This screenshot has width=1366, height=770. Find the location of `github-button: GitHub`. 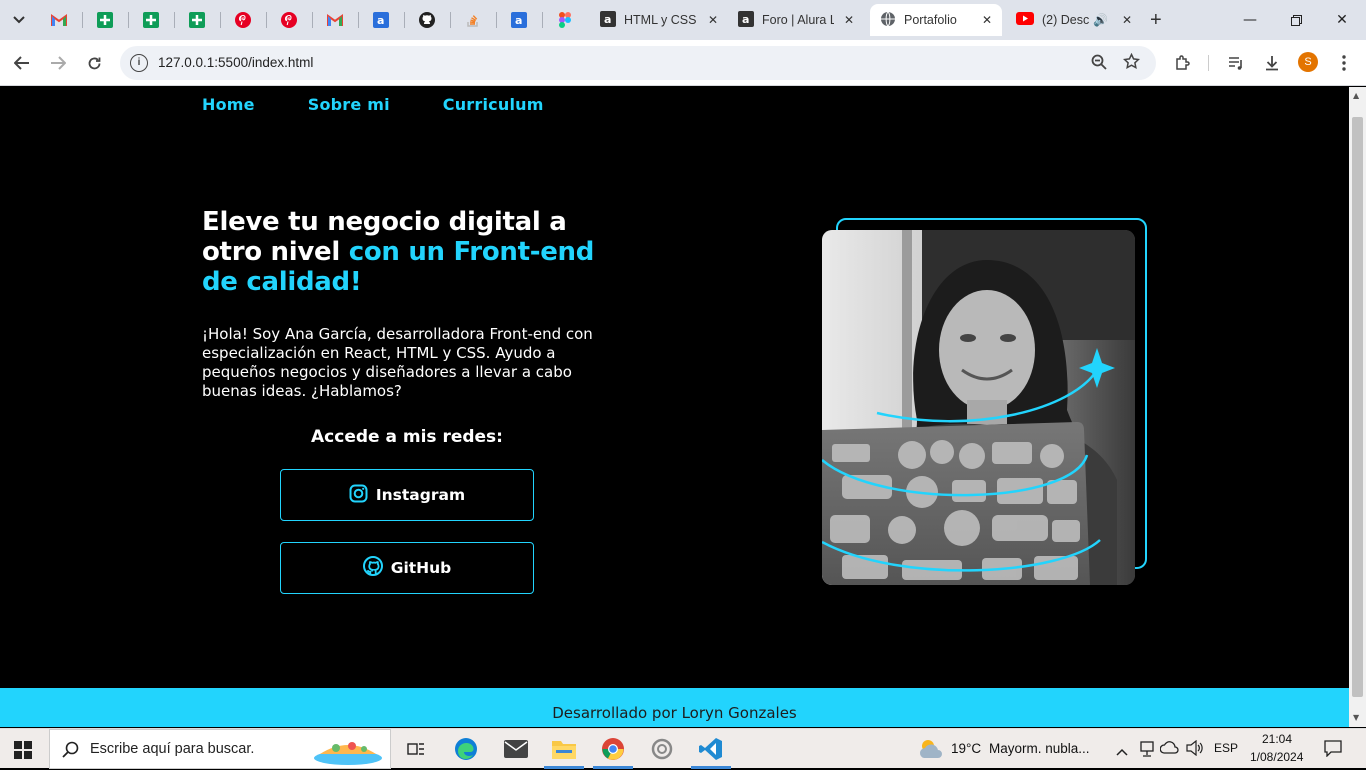

github-button: GitHub is located at coordinates (407, 568).